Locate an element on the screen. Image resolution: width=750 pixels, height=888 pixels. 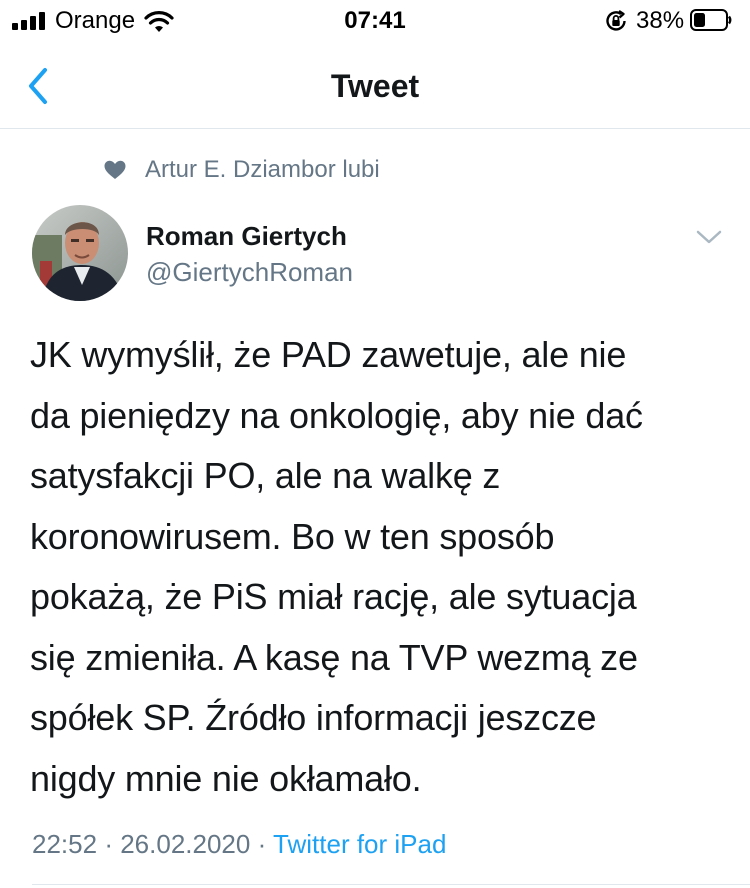
social-context: Artur E. Dziambor lubi is located at coordinates (241, 170).